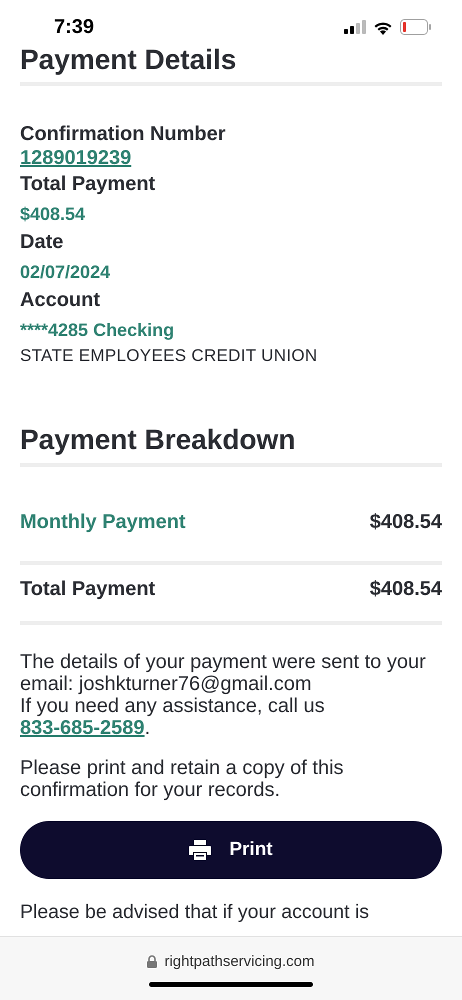 The height and width of the screenshot is (1000, 462). I want to click on battery-icon, so click(416, 27).